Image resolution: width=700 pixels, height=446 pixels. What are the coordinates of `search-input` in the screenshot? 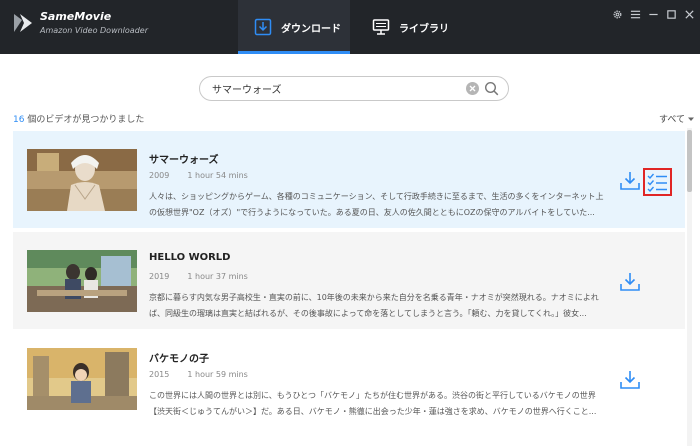 It's located at (337, 88).